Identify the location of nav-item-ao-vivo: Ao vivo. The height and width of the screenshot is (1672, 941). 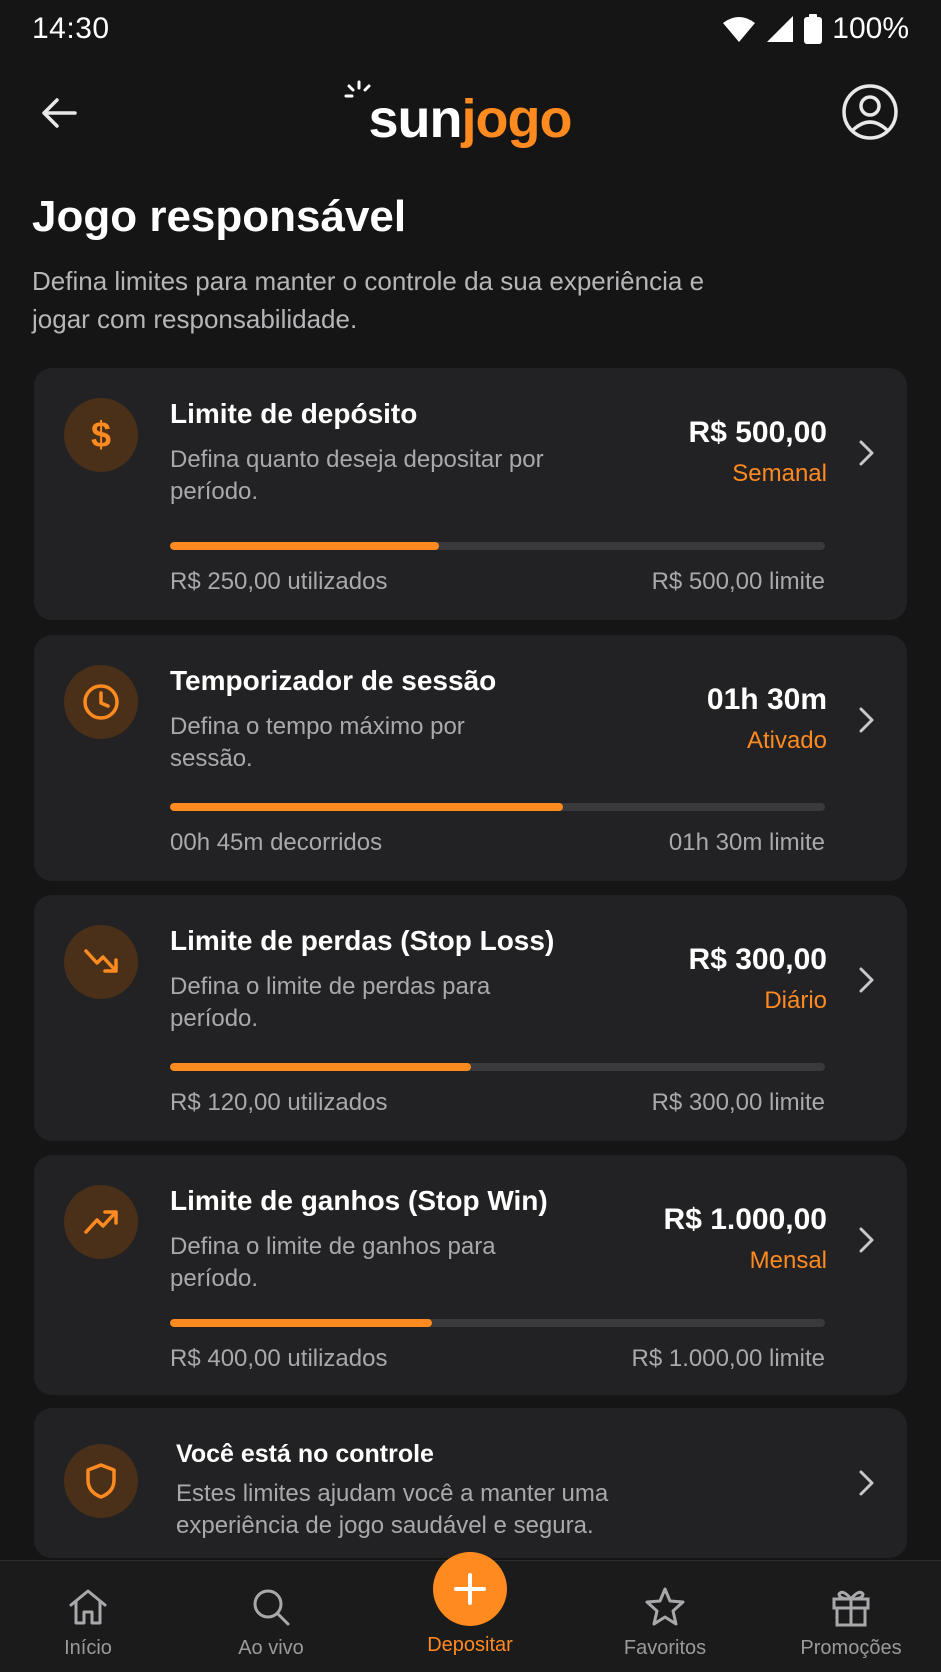
(271, 1616).